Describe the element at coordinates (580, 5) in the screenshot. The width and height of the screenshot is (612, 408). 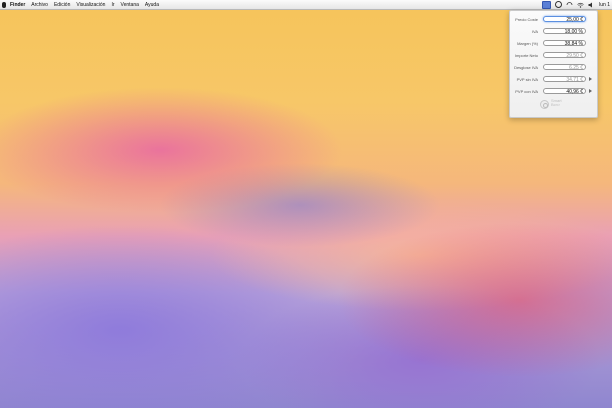
I see `wifi-icon` at that location.